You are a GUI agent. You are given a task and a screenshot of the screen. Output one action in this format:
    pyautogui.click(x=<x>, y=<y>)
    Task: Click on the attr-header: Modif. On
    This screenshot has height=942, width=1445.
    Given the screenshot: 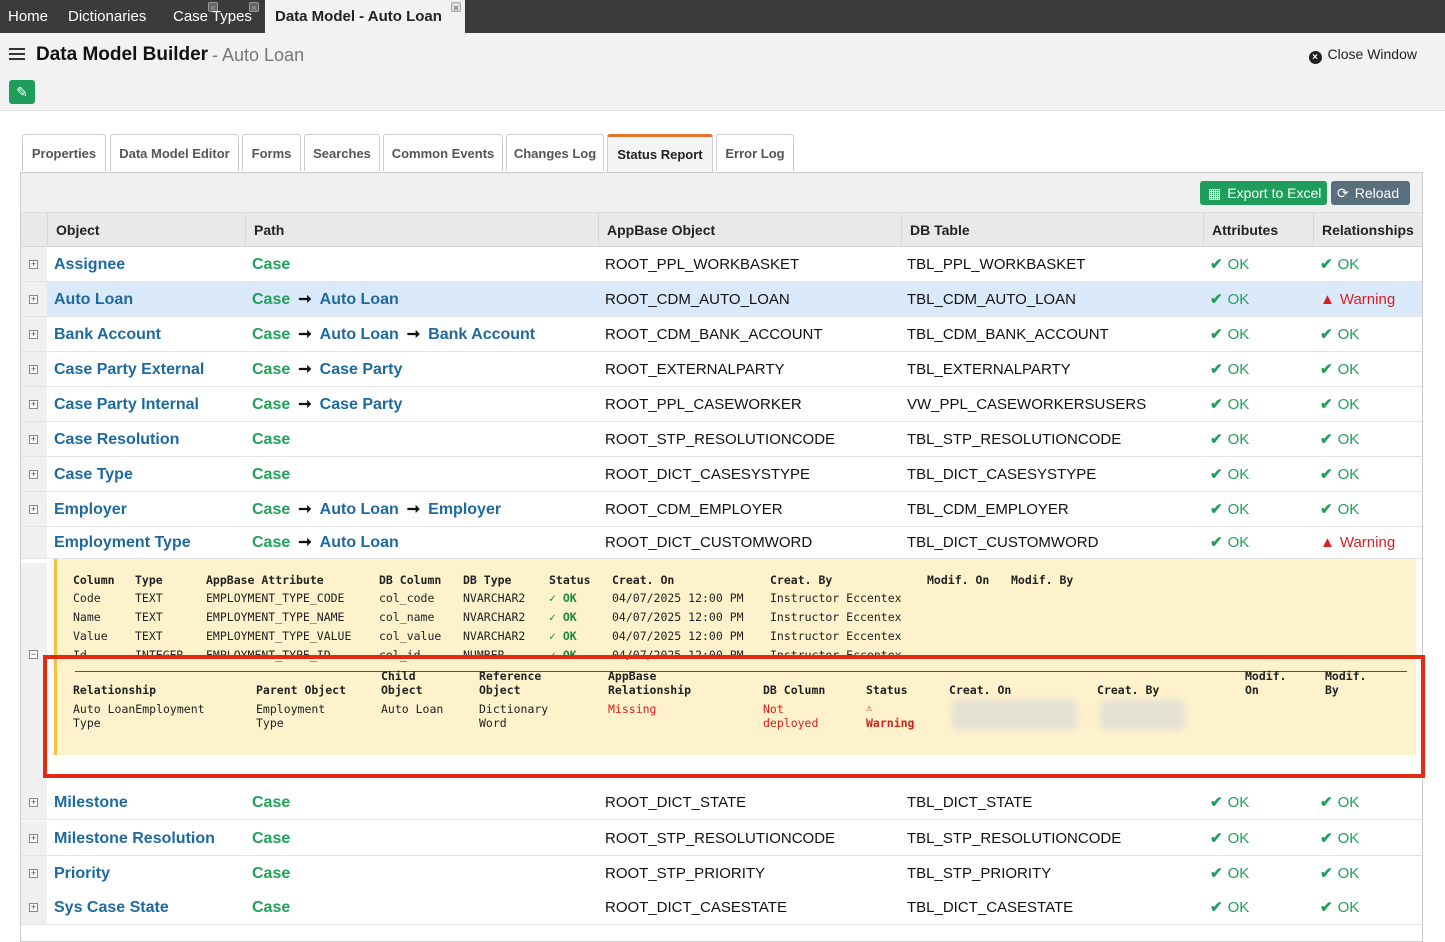 What is the action you would take?
    pyautogui.click(x=958, y=580)
    